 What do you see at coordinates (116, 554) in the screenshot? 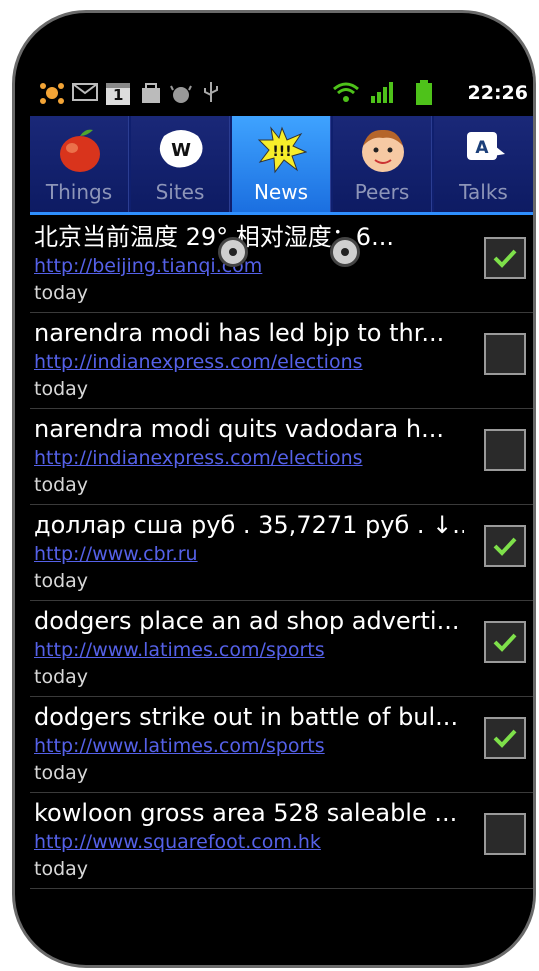
I see `item-link: http://www.cbr.ru` at bounding box center [116, 554].